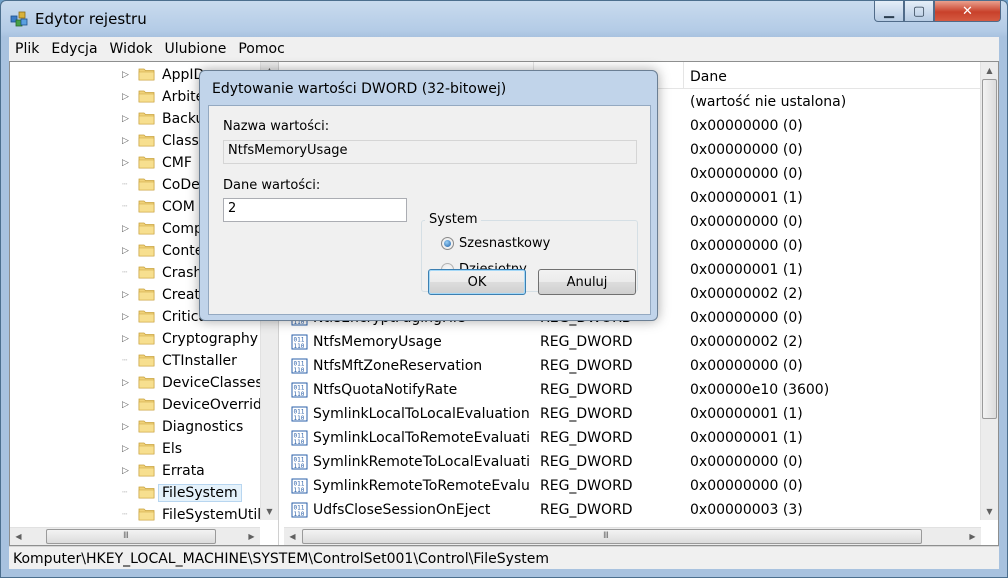 Image resolution: width=1008 pixels, height=578 pixels. What do you see at coordinates (135, 405) in the screenshot?
I see `tree-item: ▷ DeviceOverrid` at bounding box center [135, 405].